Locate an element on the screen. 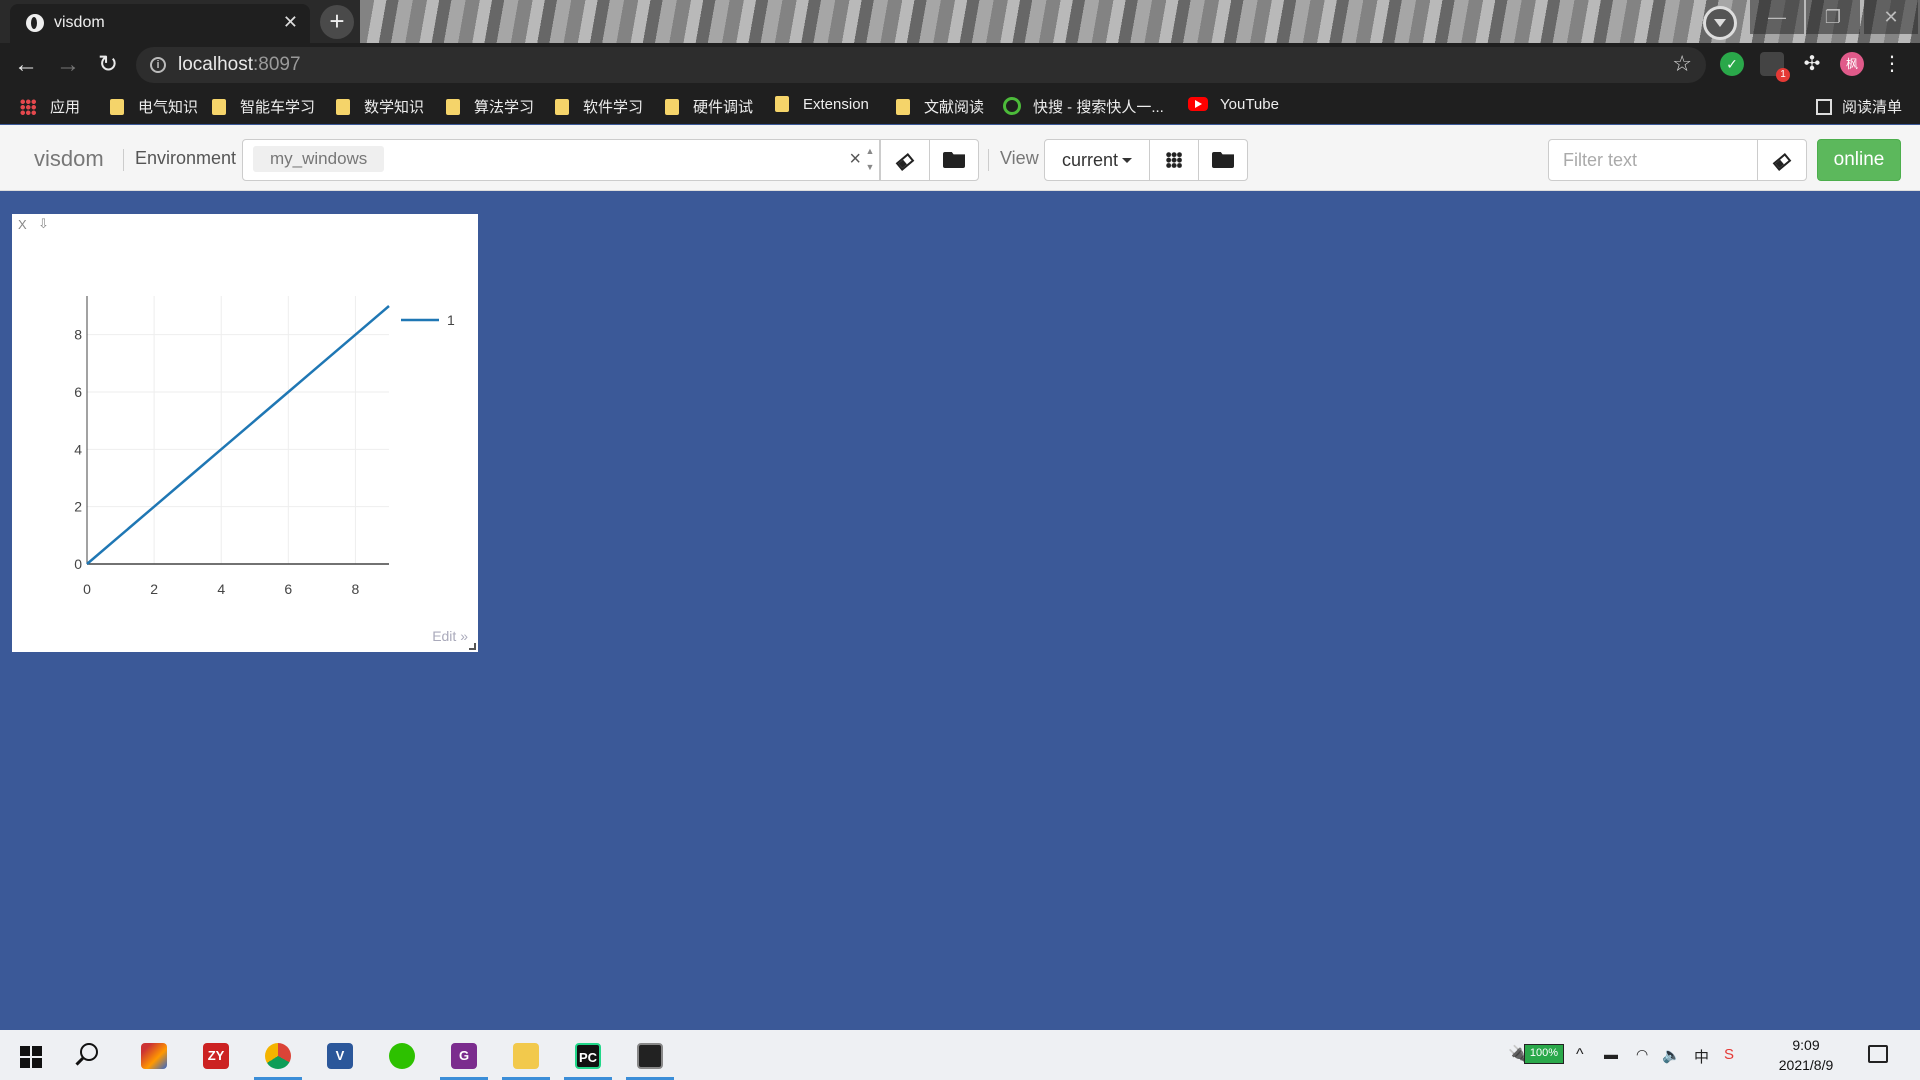 The height and width of the screenshot is (1080, 1920). plot-window: X ⇩ 02468024681 Edit » is located at coordinates (245, 433).